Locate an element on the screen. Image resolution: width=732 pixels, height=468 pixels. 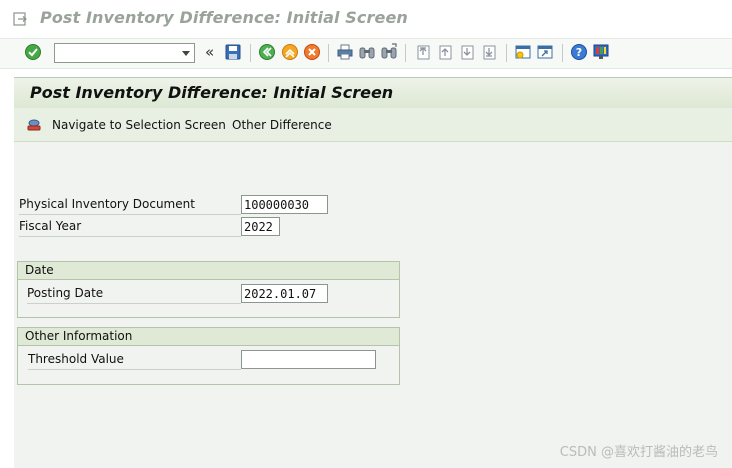
posting-date-field is located at coordinates (284, 293).